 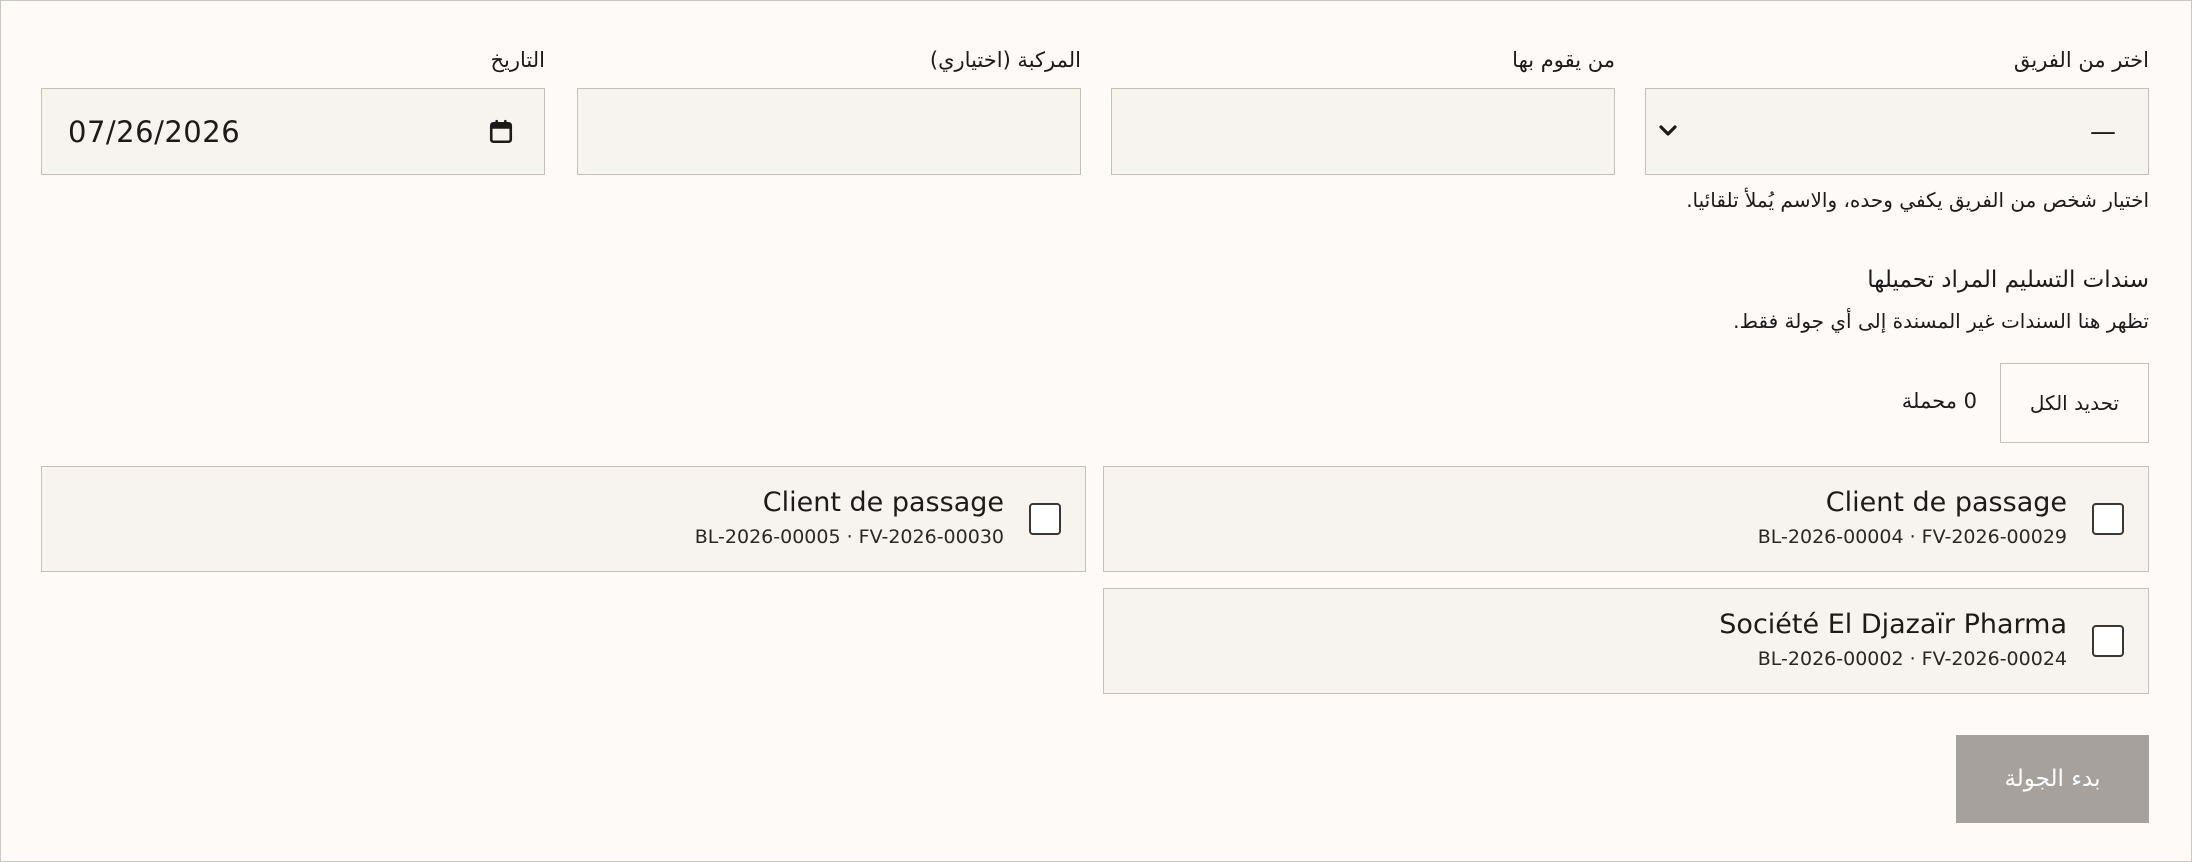 I want to click on vehicle-input, so click(x=829, y=131).